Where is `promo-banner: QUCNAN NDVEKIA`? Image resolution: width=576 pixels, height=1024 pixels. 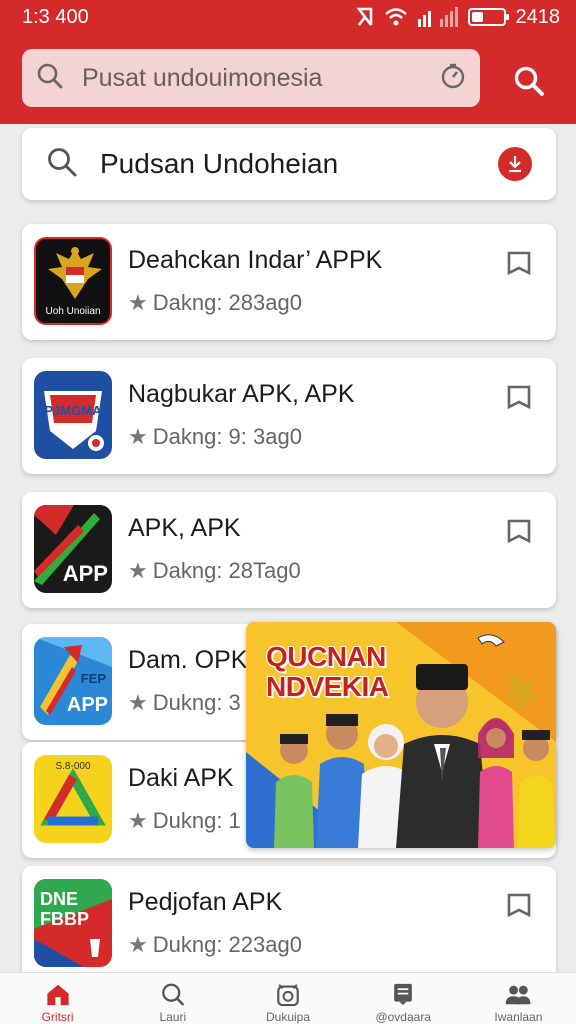
promo-banner: QUCNAN NDVEKIA is located at coordinates (401, 735).